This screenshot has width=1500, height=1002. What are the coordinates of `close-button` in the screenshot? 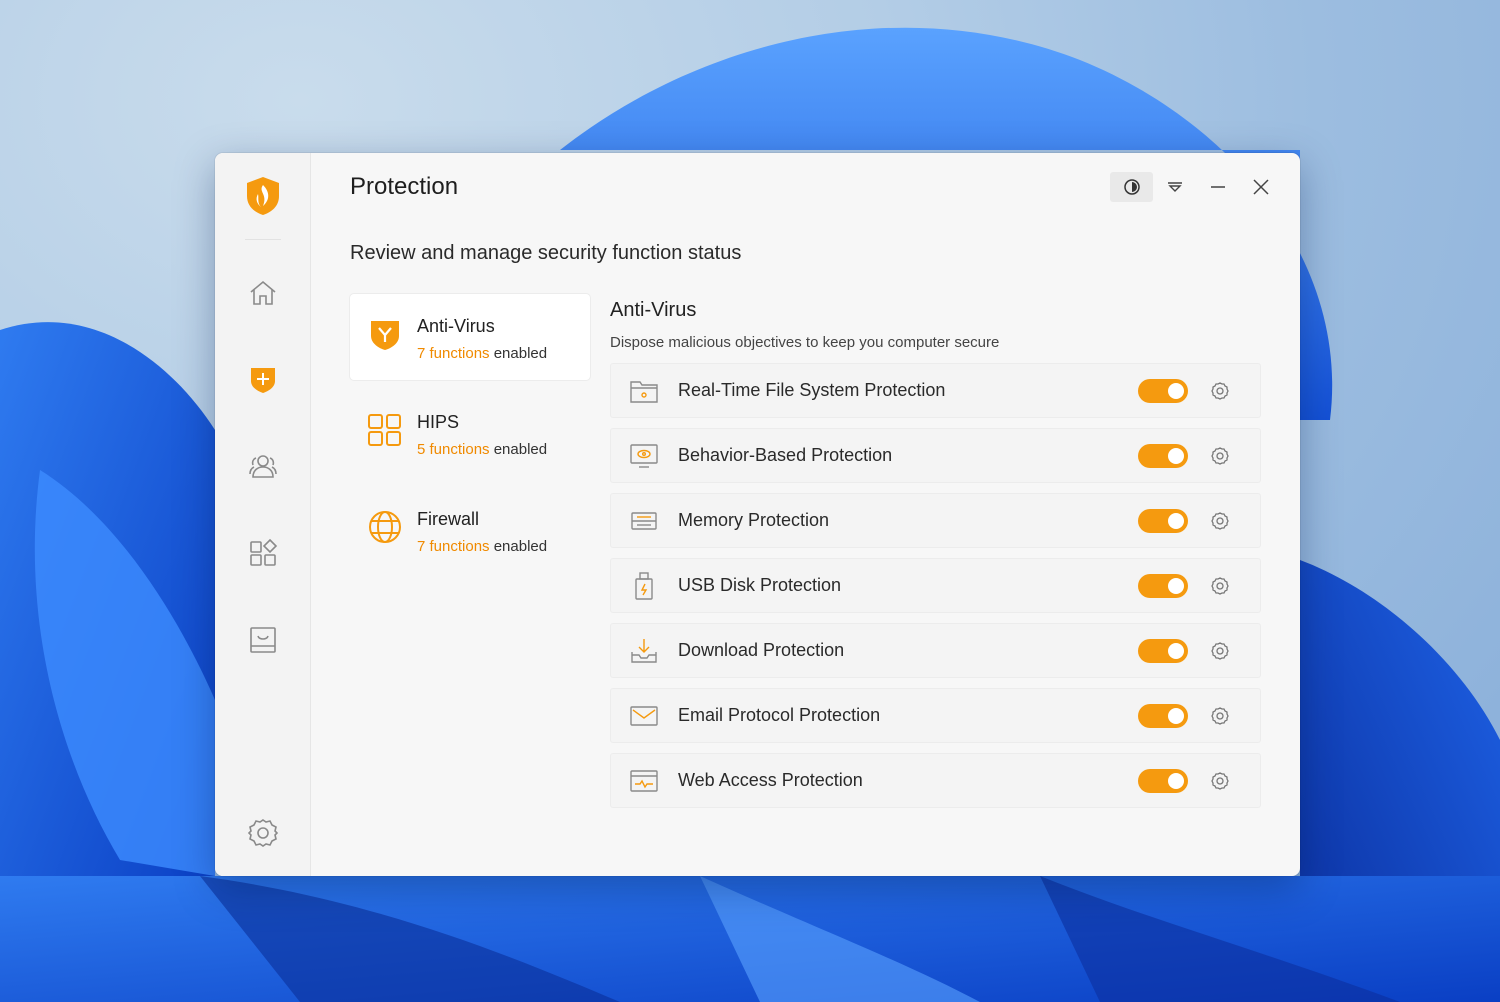 It's located at (1260, 187).